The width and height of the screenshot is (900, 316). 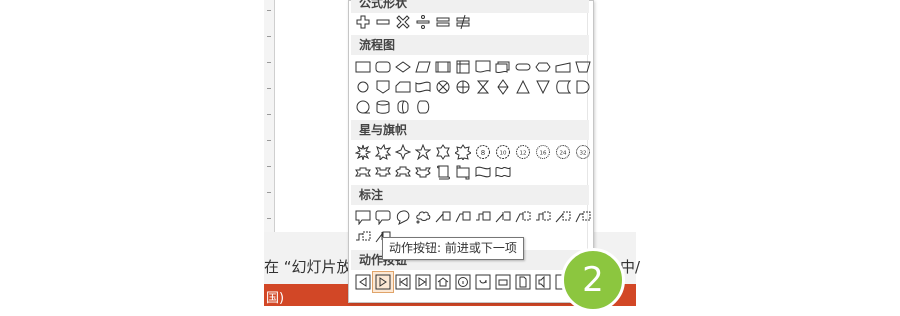 I want to click on svg-text: 16, so click(x=543, y=154).